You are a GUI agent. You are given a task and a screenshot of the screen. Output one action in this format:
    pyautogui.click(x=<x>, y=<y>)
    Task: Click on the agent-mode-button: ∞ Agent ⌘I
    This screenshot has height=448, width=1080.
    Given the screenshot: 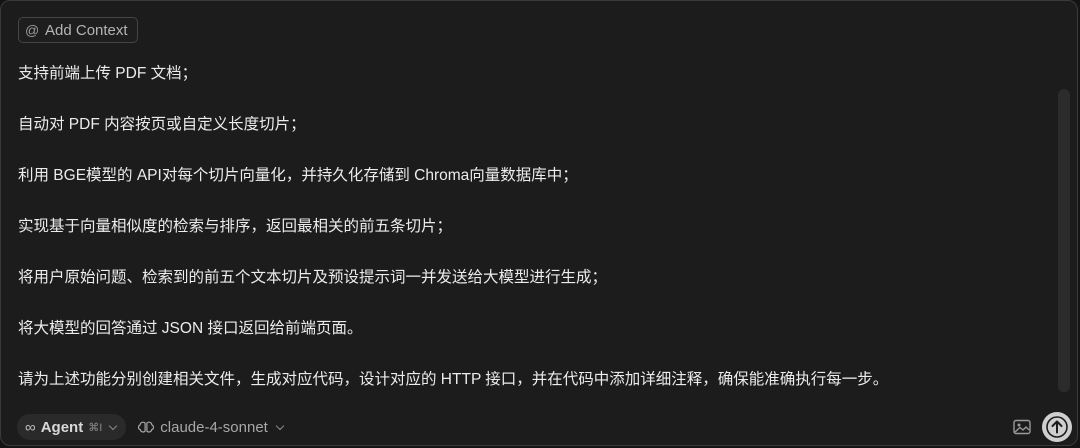 What is the action you would take?
    pyautogui.click(x=72, y=427)
    